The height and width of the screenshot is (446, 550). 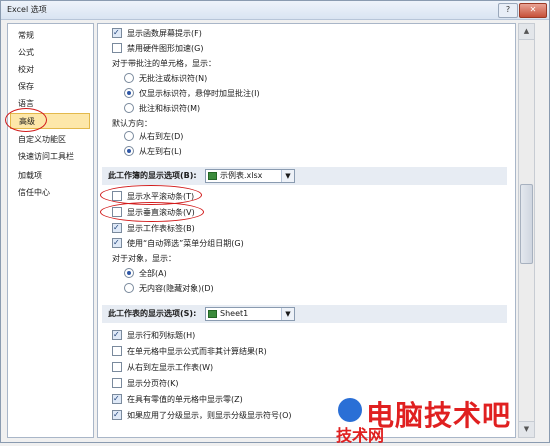 What do you see at coordinates (26, 86) in the screenshot?
I see `sidebar-item-label: 保存` at bounding box center [26, 86].